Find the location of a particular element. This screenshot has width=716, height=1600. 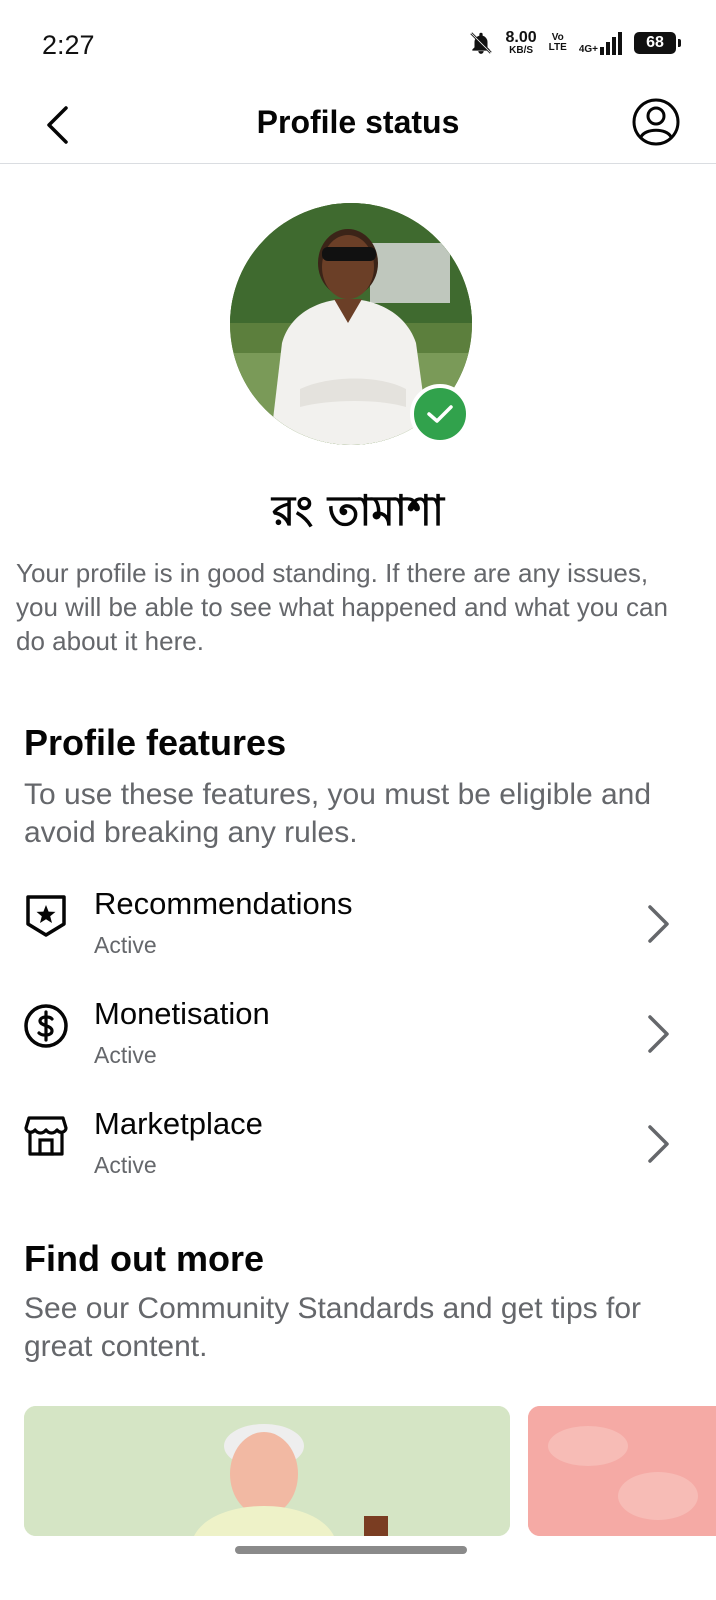

feature-marketplace: Marketplace Active is located at coordinates (358, 1156).